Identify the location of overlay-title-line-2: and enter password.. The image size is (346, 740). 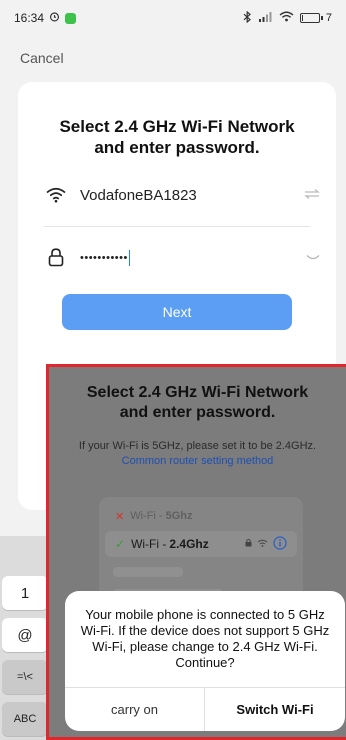
(197, 412).